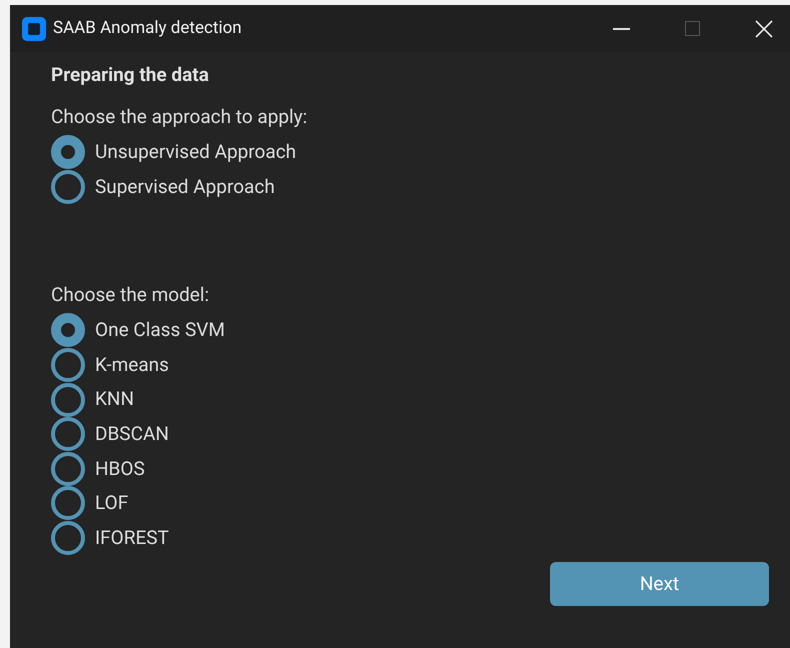 Image resolution: width=790 pixels, height=648 pixels. Describe the element at coordinates (111, 503) in the screenshot. I see `option-label: LOF` at that location.